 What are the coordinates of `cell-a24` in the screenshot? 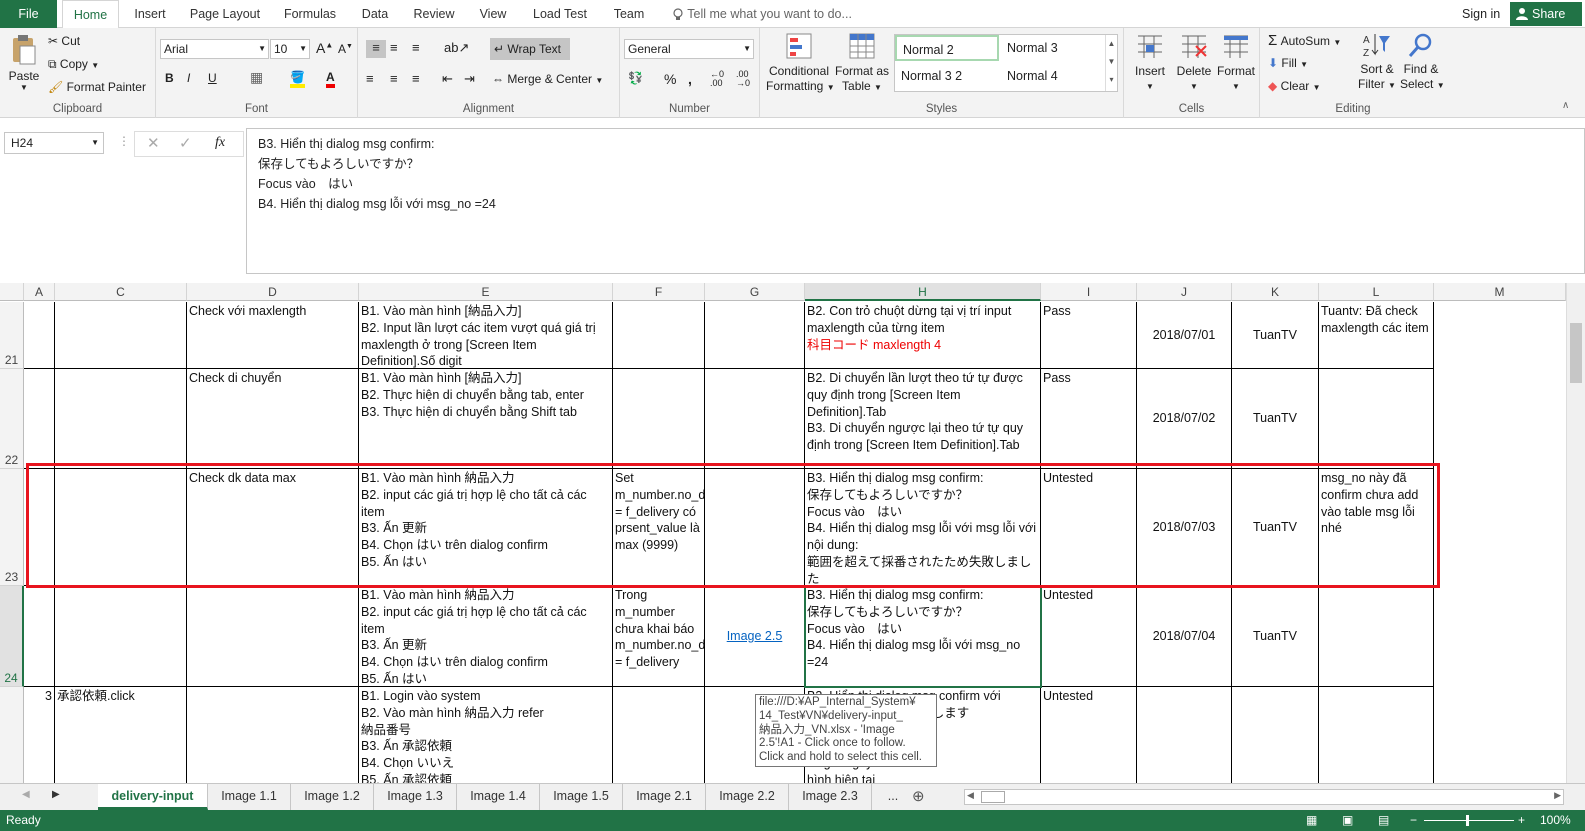 It's located at (39, 636).